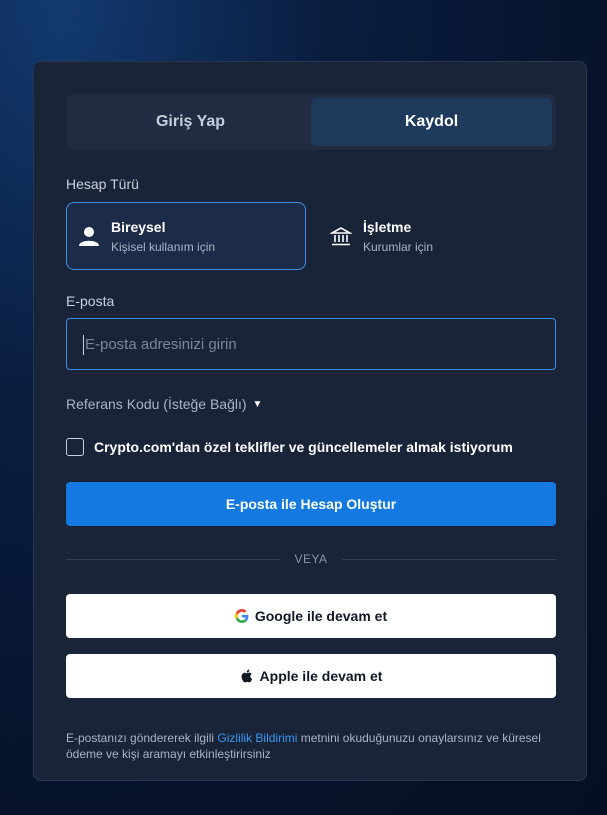  What do you see at coordinates (311, 504) in the screenshot?
I see `create-account-button: E-posta ile Hesap Oluştur` at bounding box center [311, 504].